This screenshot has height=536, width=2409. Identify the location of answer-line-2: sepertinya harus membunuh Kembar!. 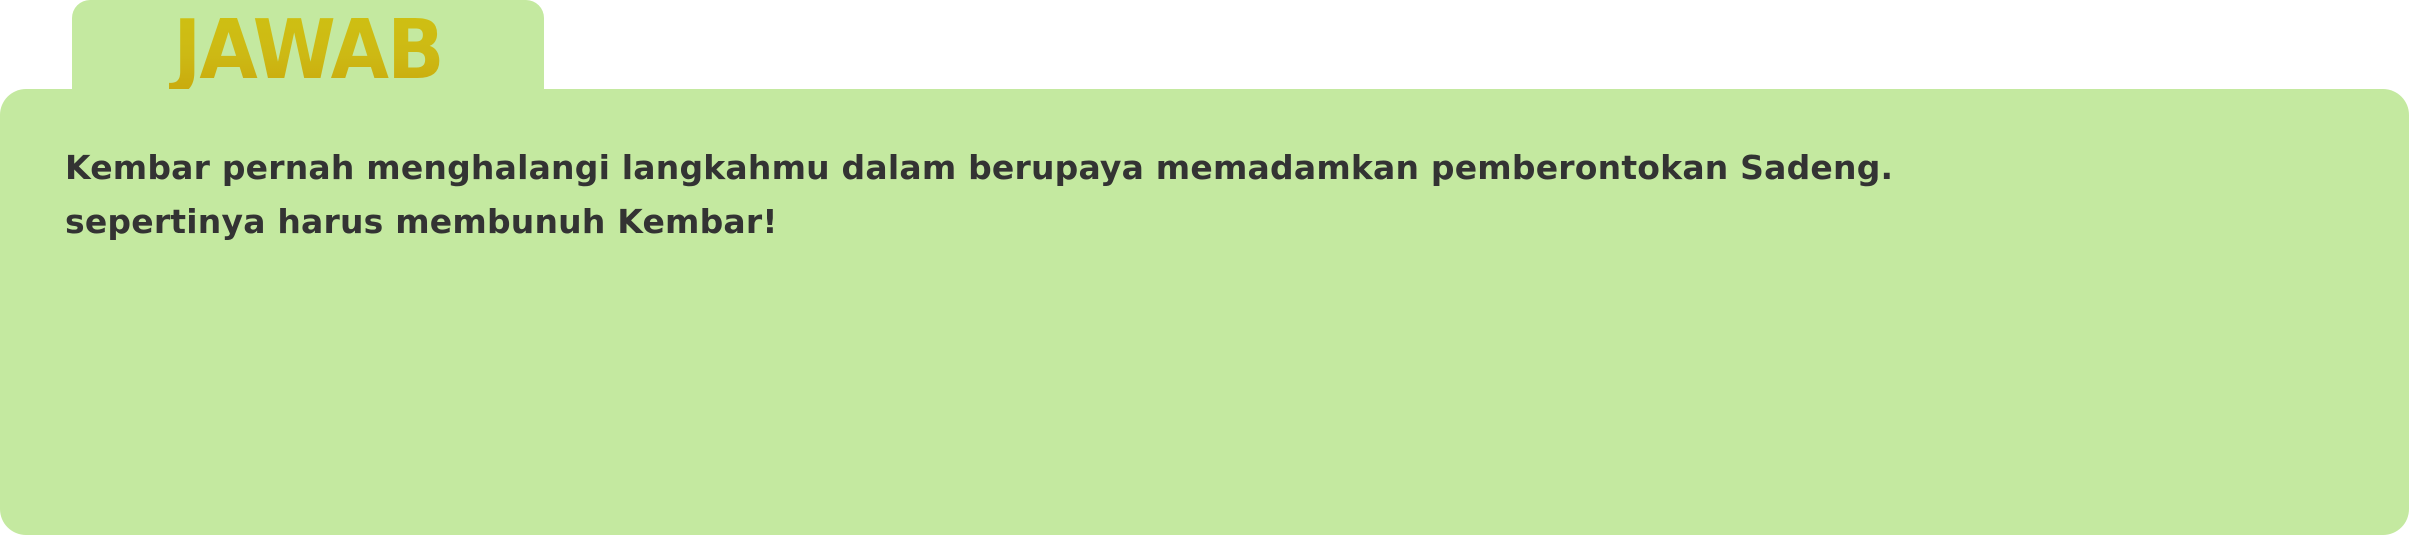
(421, 221).